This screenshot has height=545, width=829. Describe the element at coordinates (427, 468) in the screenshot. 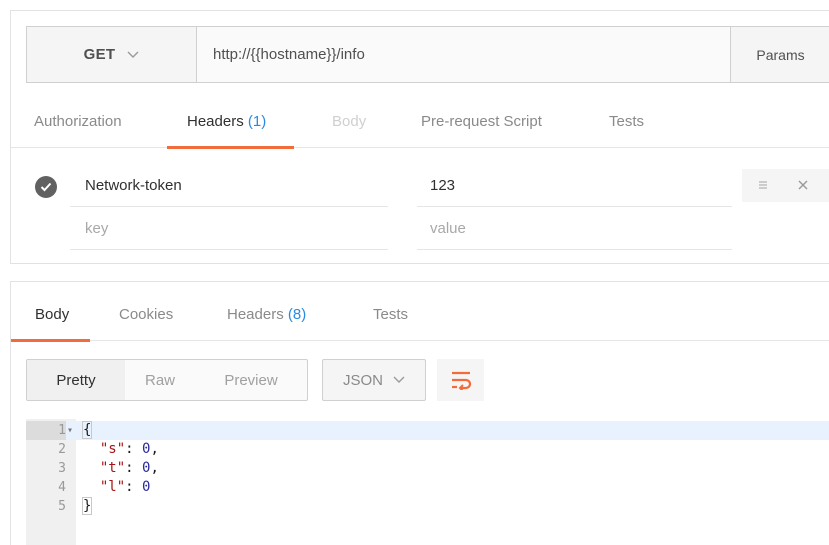

I see `code-line: 3 "t": 0,` at that location.